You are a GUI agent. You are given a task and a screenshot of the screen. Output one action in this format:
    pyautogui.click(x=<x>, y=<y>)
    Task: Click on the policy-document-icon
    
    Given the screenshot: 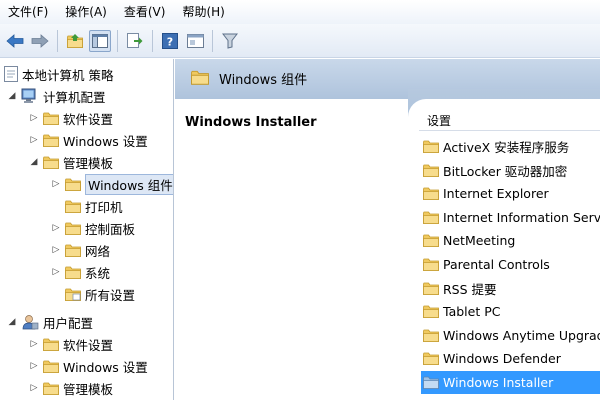 What is the action you would take?
    pyautogui.click(x=11, y=74)
    